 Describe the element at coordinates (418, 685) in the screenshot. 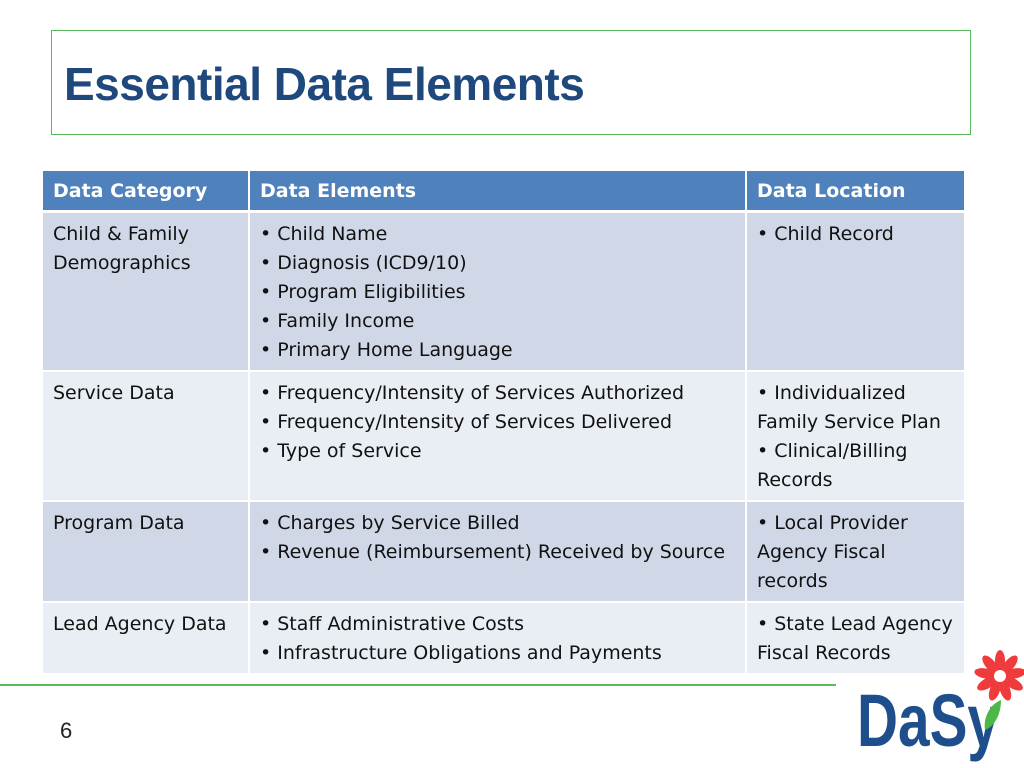

I see `footer-divider` at that location.